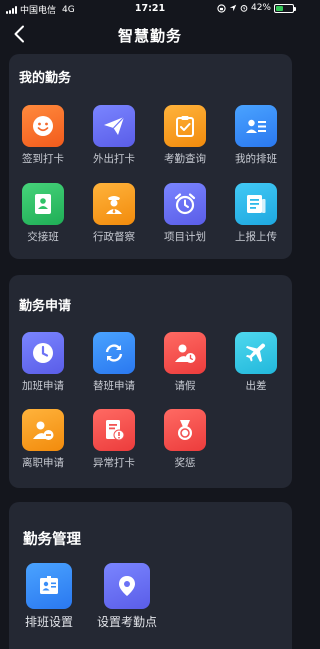 The width and height of the screenshot is (320, 649). Describe the element at coordinates (233, 8) in the screenshot. I see `location-arrow-icon` at that location.